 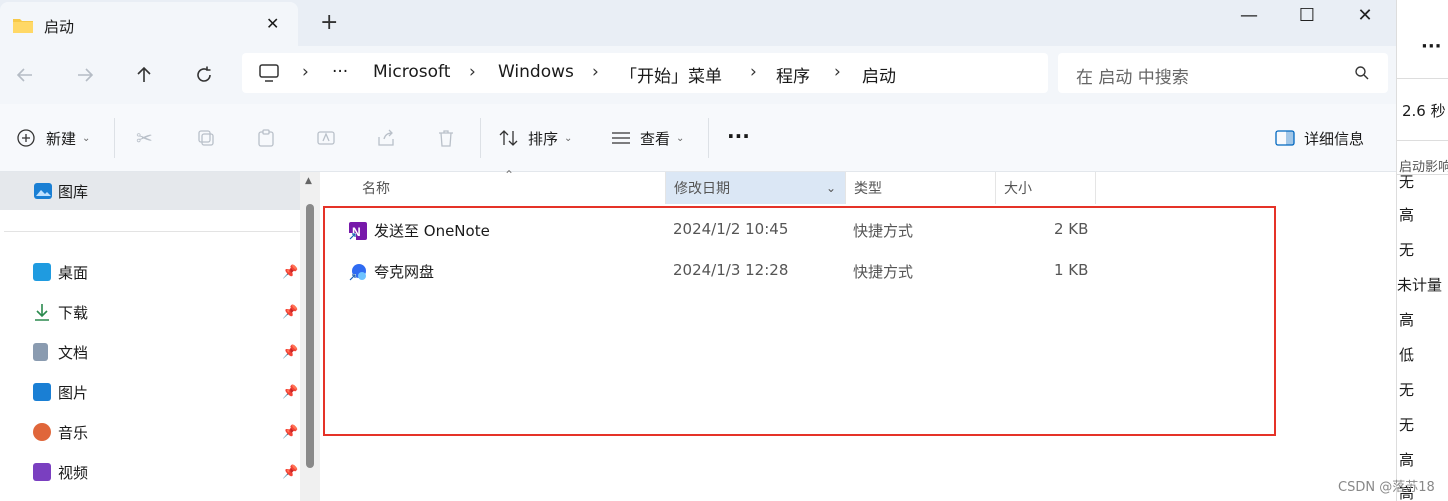 What do you see at coordinates (1249, 15) in the screenshot?
I see `minimize-button: —` at bounding box center [1249, 15].